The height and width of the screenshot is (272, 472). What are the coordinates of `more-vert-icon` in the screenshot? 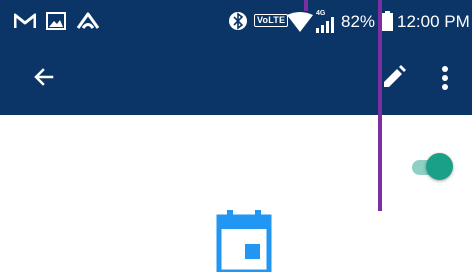 It's located at (445, 78).